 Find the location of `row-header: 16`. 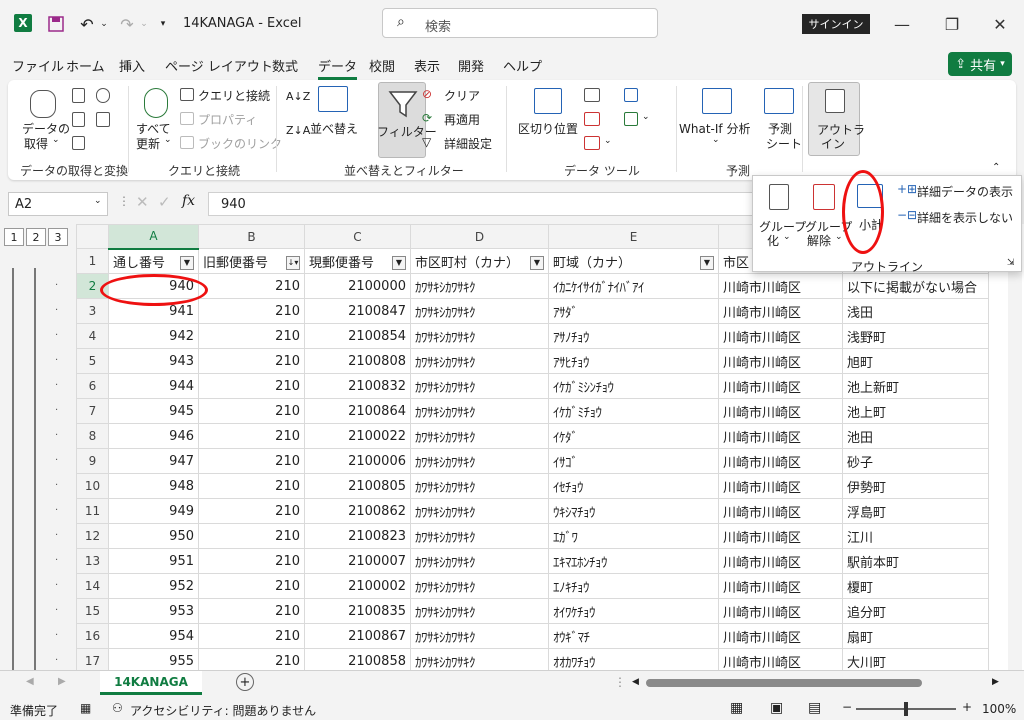

row-header: 16 is located at coordinates (92, 636).